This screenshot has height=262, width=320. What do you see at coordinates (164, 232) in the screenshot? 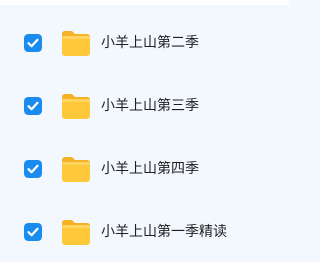
I see `folder-name: 小羊上山第一季精读` at bounding box center [164, 232].